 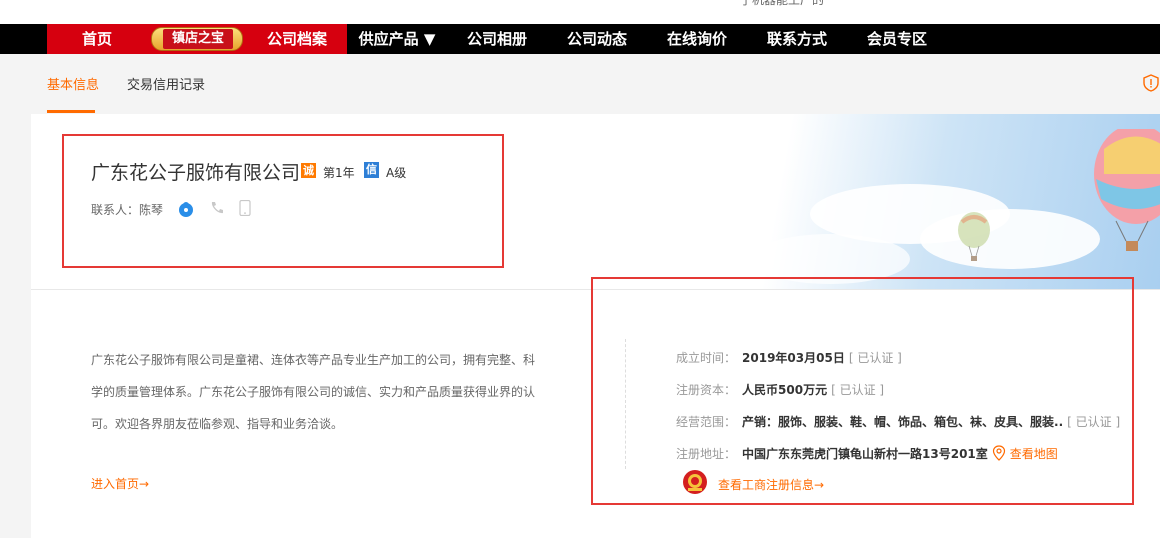 I want to click on nav-featured-label: 镇店之宝, so click(x=198, y=39).